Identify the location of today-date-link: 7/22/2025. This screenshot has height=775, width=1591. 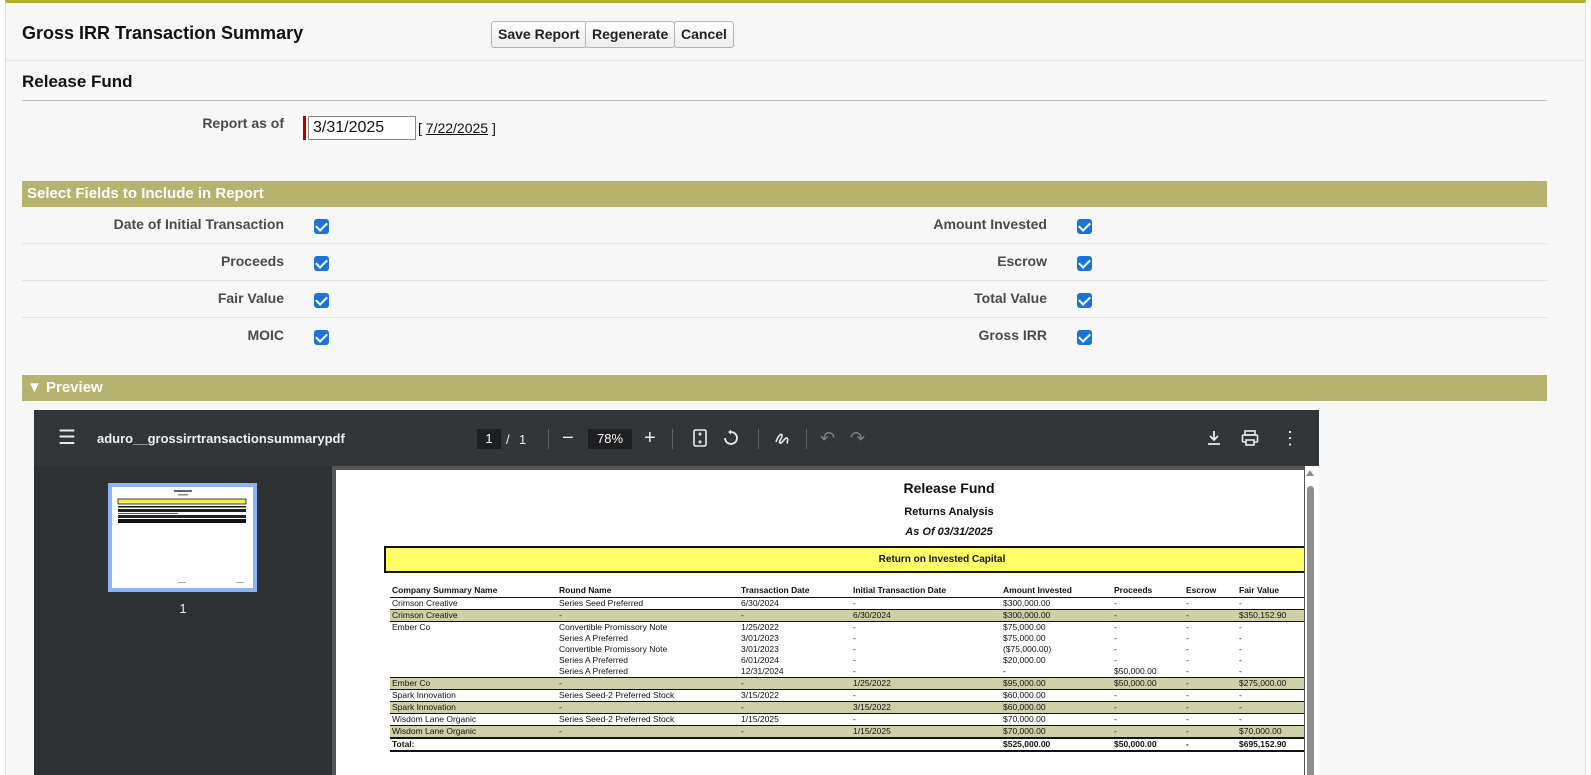
(457, 128).